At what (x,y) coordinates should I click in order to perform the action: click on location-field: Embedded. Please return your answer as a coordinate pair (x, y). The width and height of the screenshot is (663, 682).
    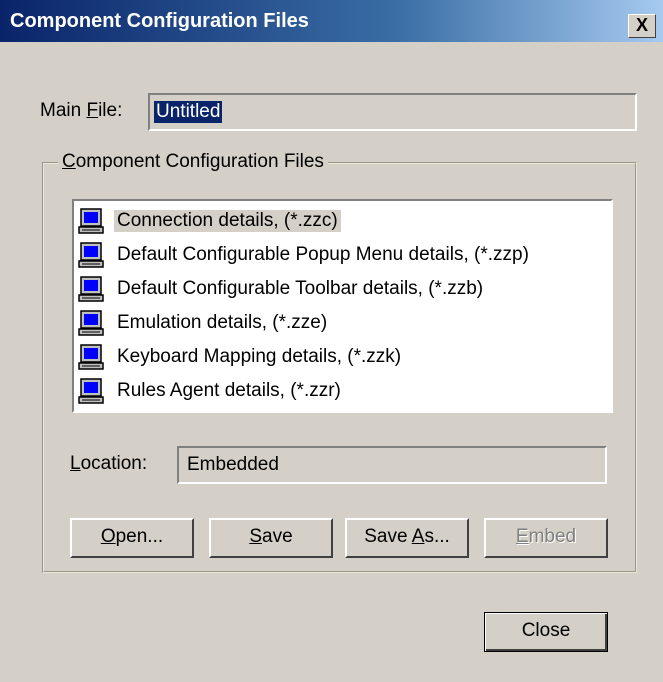
    Looking at the image, I should click on (392, 465).